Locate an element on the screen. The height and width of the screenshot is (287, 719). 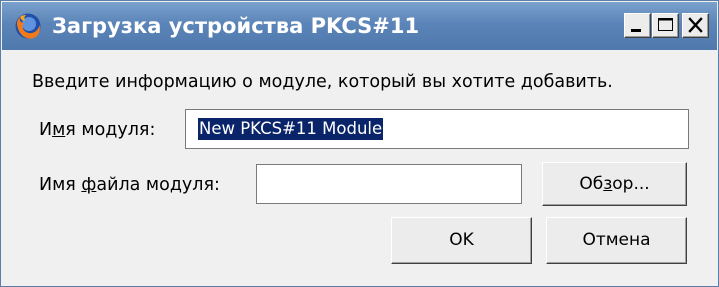
browse-label-mnemonic: з is located at coordinates (608, 184).